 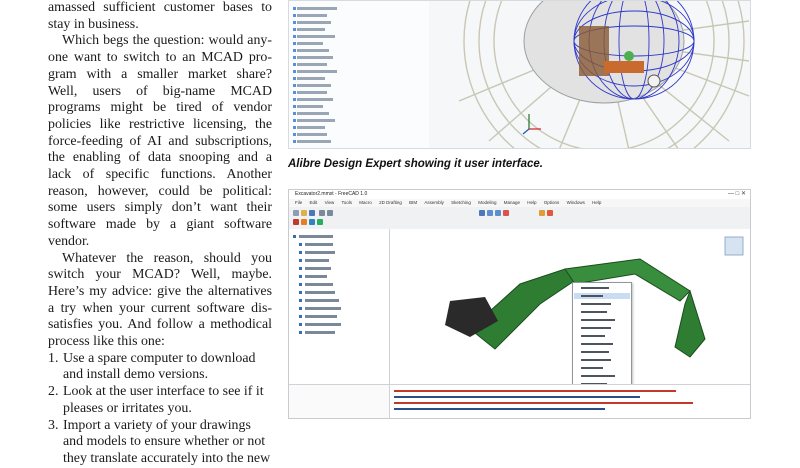 What do you see at coordinates (296, 222) in the screenshot?
I see `assembly-icon` at bounding box center [296, 222].